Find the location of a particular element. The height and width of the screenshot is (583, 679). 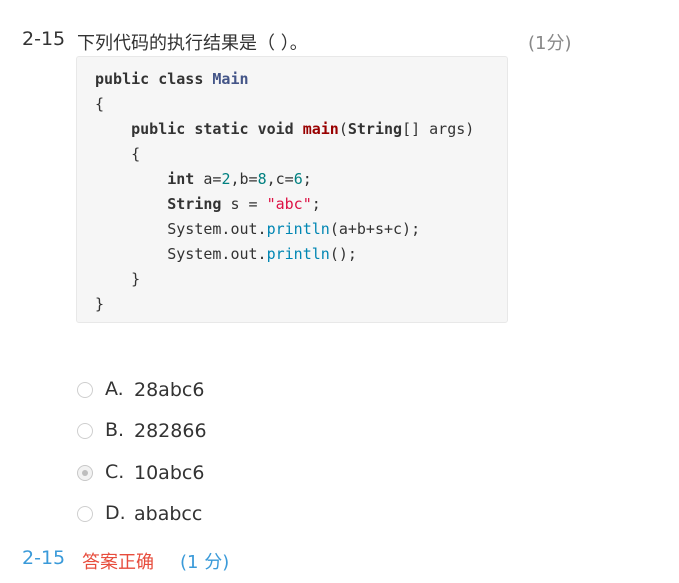

option-letter: D. is located at coordinates (115, 513).